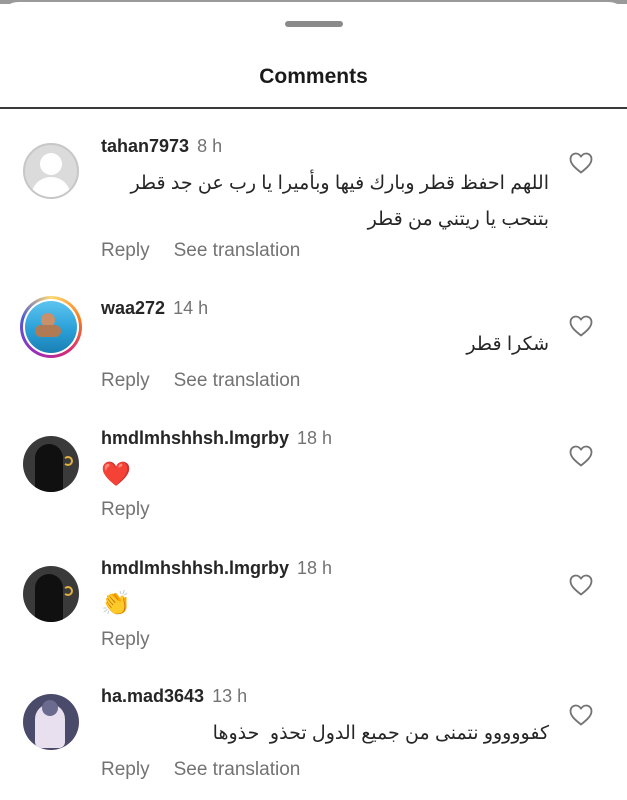 The image size is (627, 800). I want to click on comment-text-line: كفووووو نتمنى من جميع الدول تحذو حذوها, so click(380, 733).